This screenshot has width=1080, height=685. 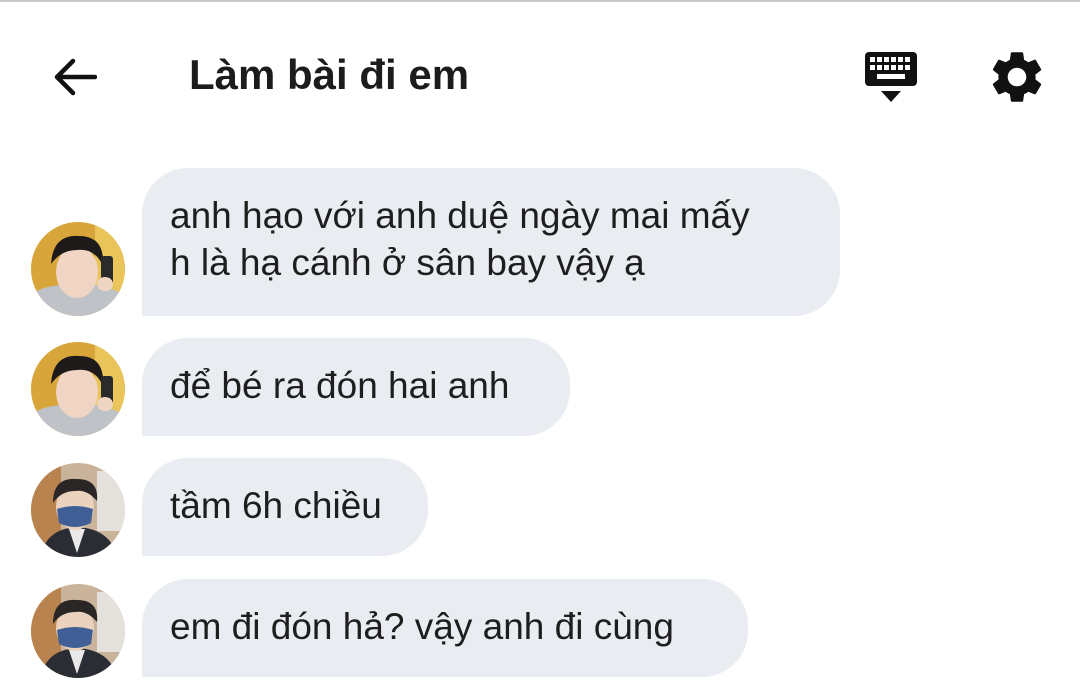 I want to click on message-text: h là hạ cánh ở sân bay vậy ạ, so click(x=407, y=262).